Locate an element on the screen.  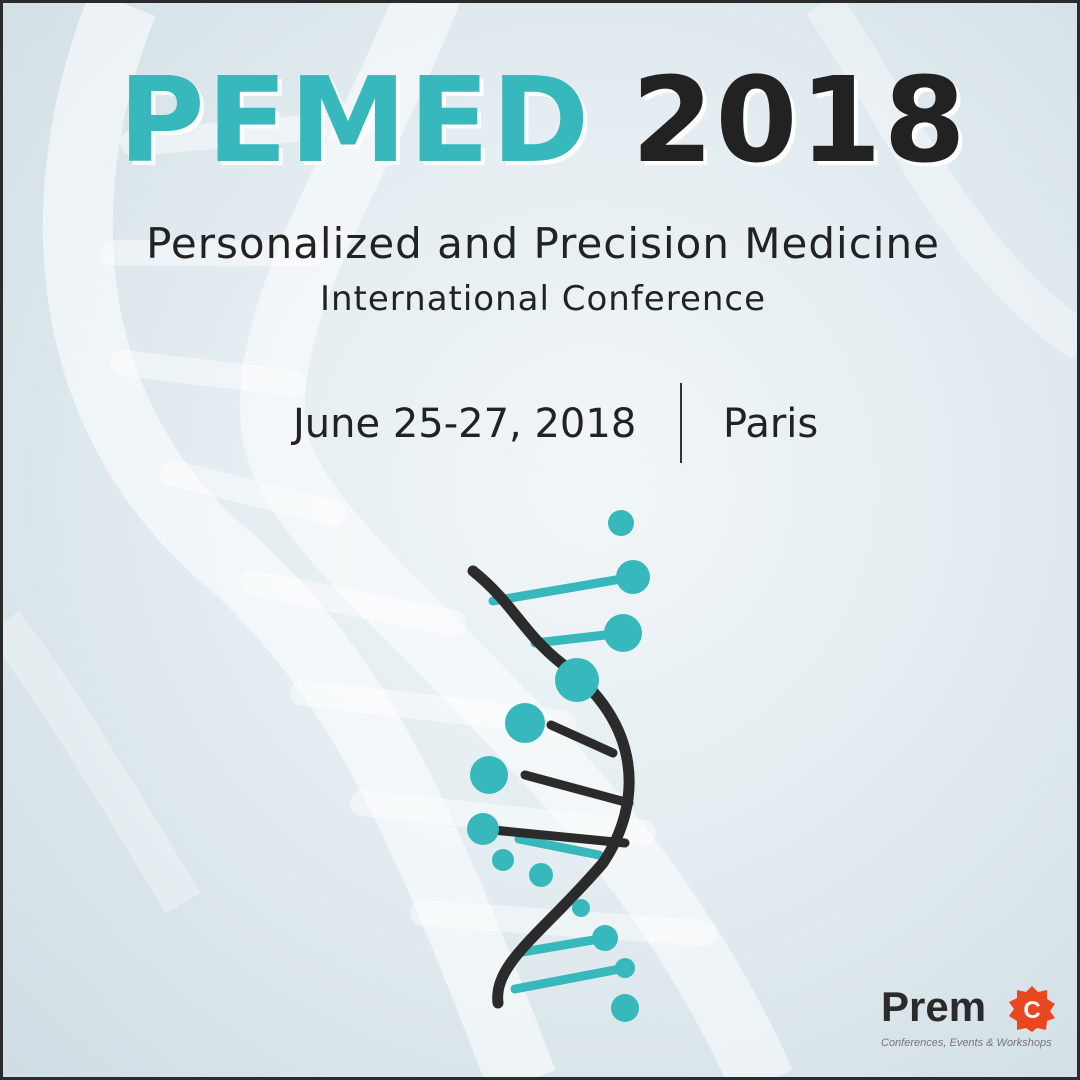
logo-badge: C is located at coordinates (1032, 1009).